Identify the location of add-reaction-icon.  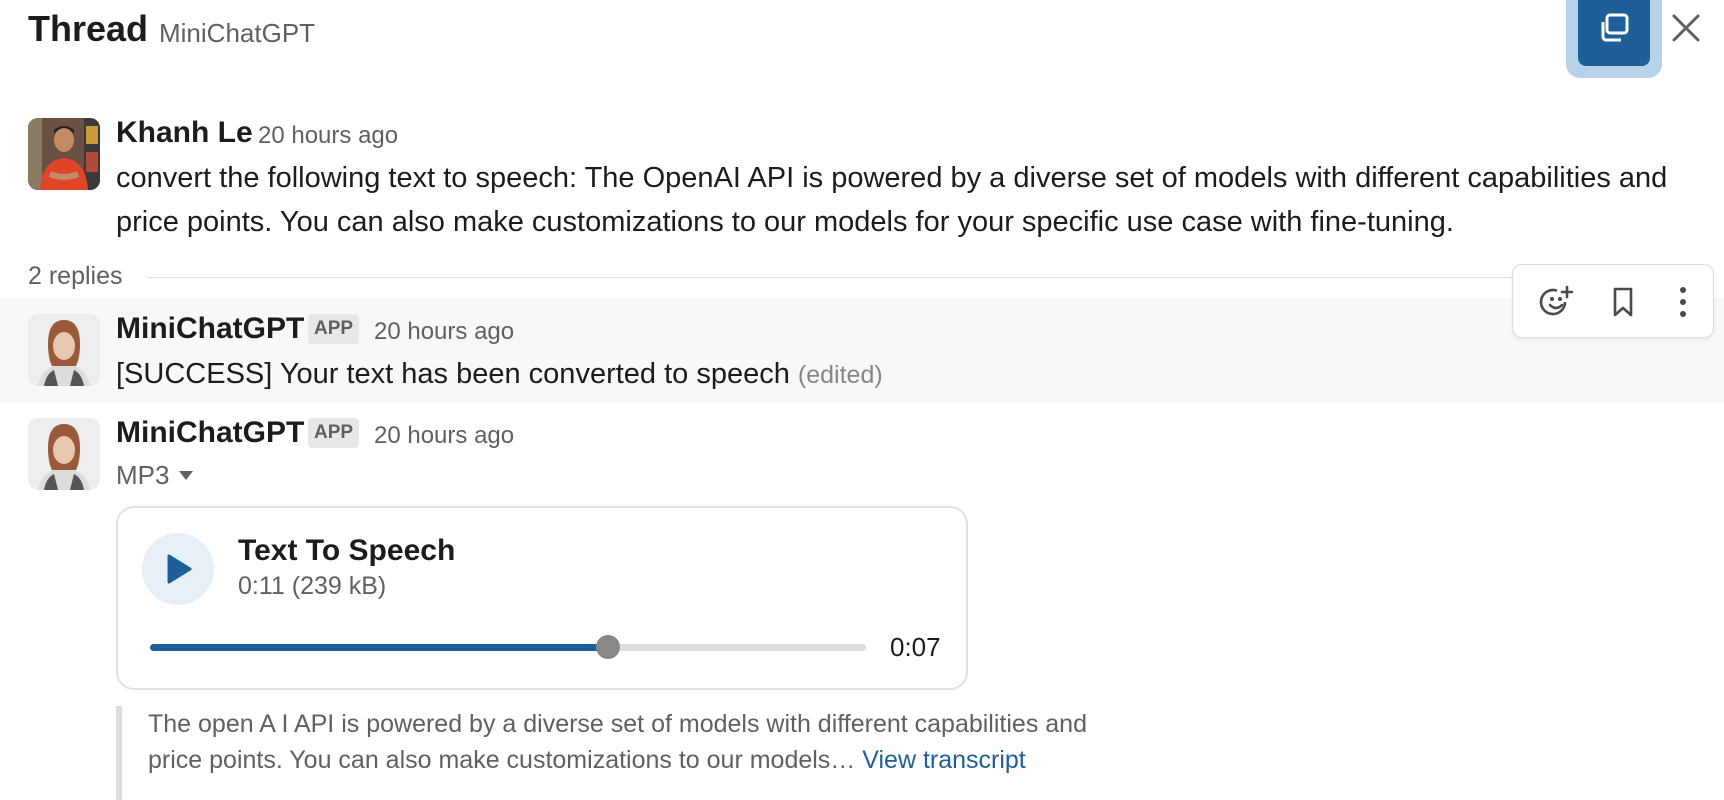
(1556, 300).